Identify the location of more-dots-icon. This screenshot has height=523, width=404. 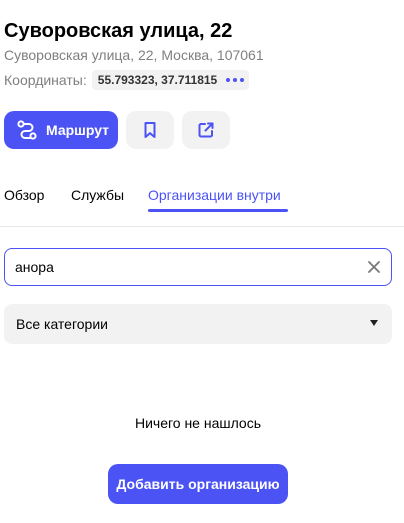
(235, 80).